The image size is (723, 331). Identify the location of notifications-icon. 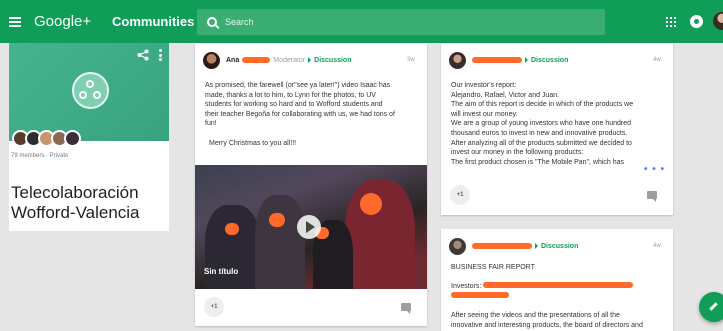
(696, 21).